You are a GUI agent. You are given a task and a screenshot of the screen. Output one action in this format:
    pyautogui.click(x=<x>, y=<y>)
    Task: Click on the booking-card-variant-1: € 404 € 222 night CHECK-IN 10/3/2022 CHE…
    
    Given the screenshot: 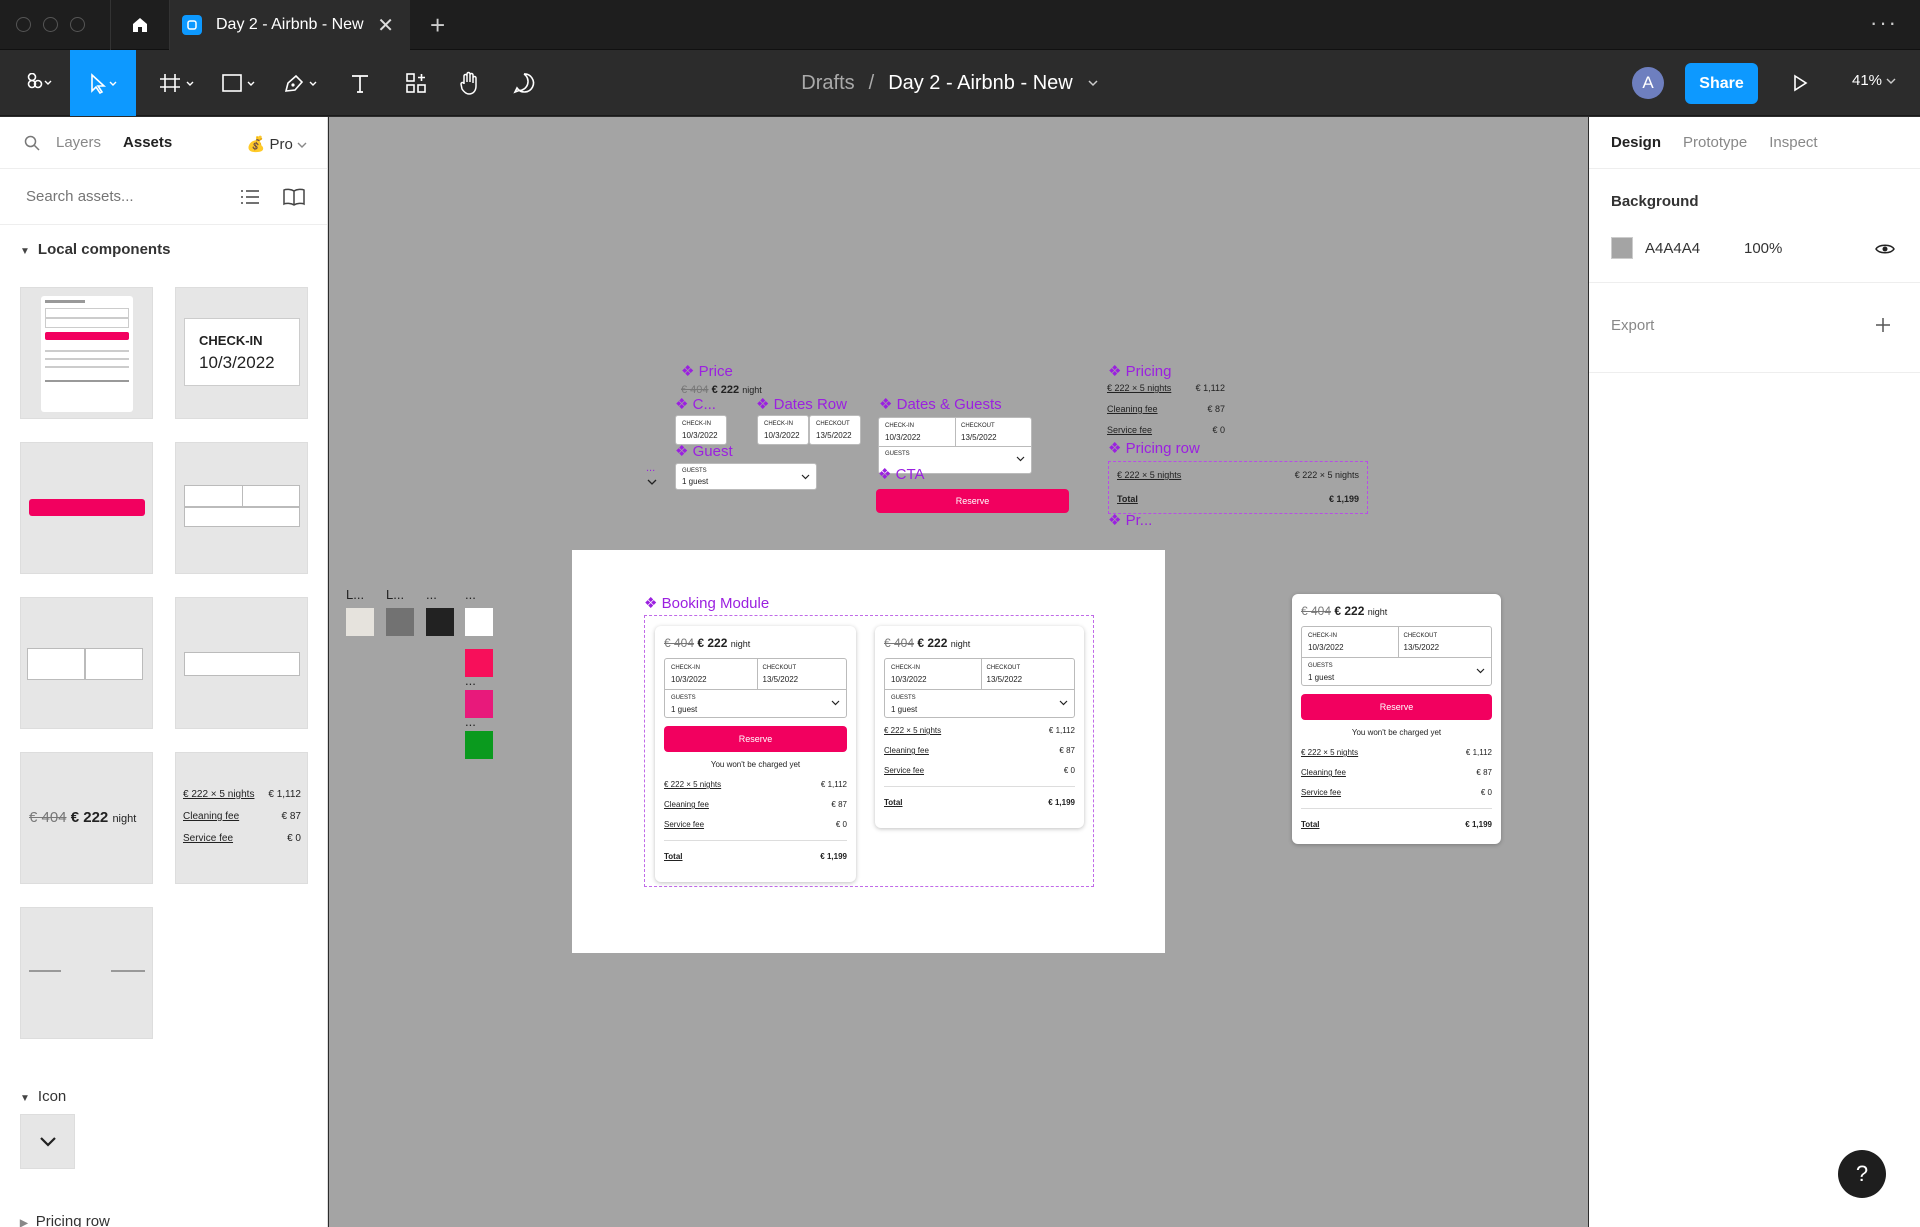 What is the action you would take?
    pyautogui.click(x=755, y=754)
    